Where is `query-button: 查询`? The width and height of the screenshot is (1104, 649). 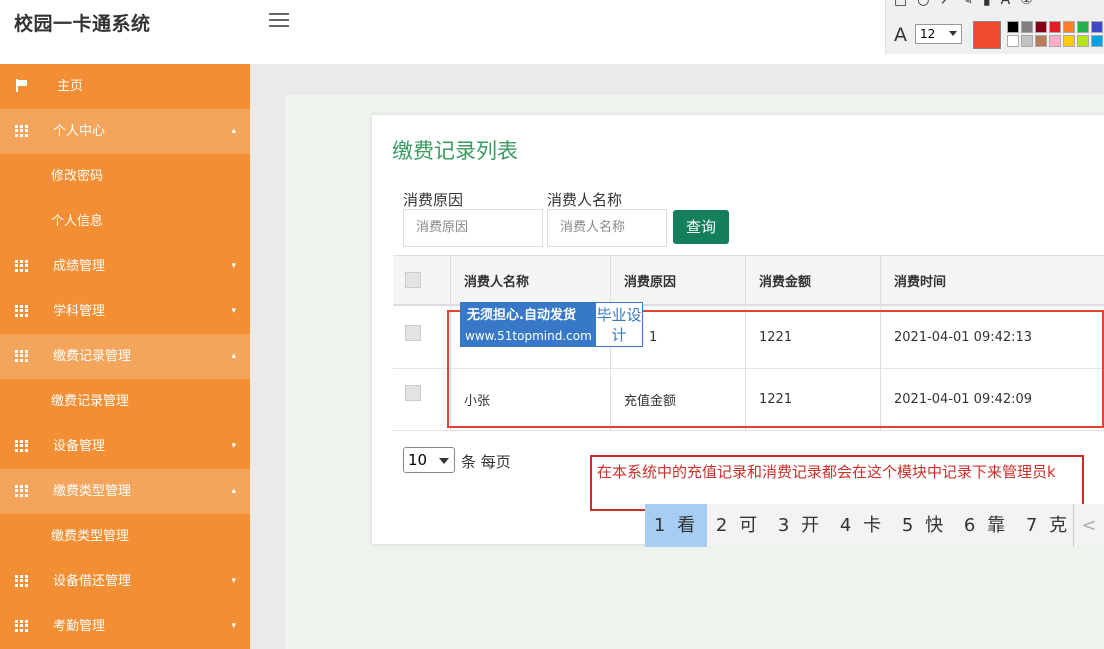 query-button: 查询 is located at coordinates (701, 227).